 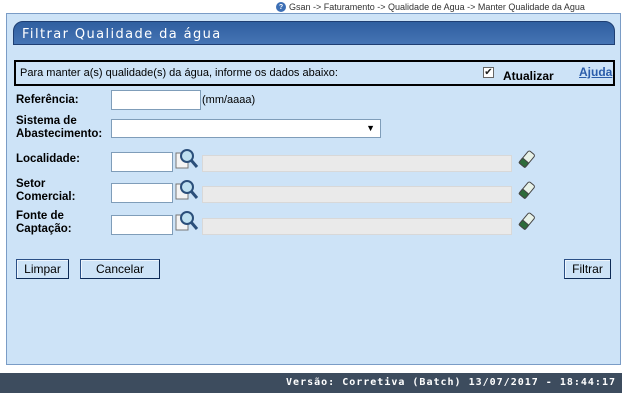 I want to click on localidade-clear-icon, so click(x=527, y=159).